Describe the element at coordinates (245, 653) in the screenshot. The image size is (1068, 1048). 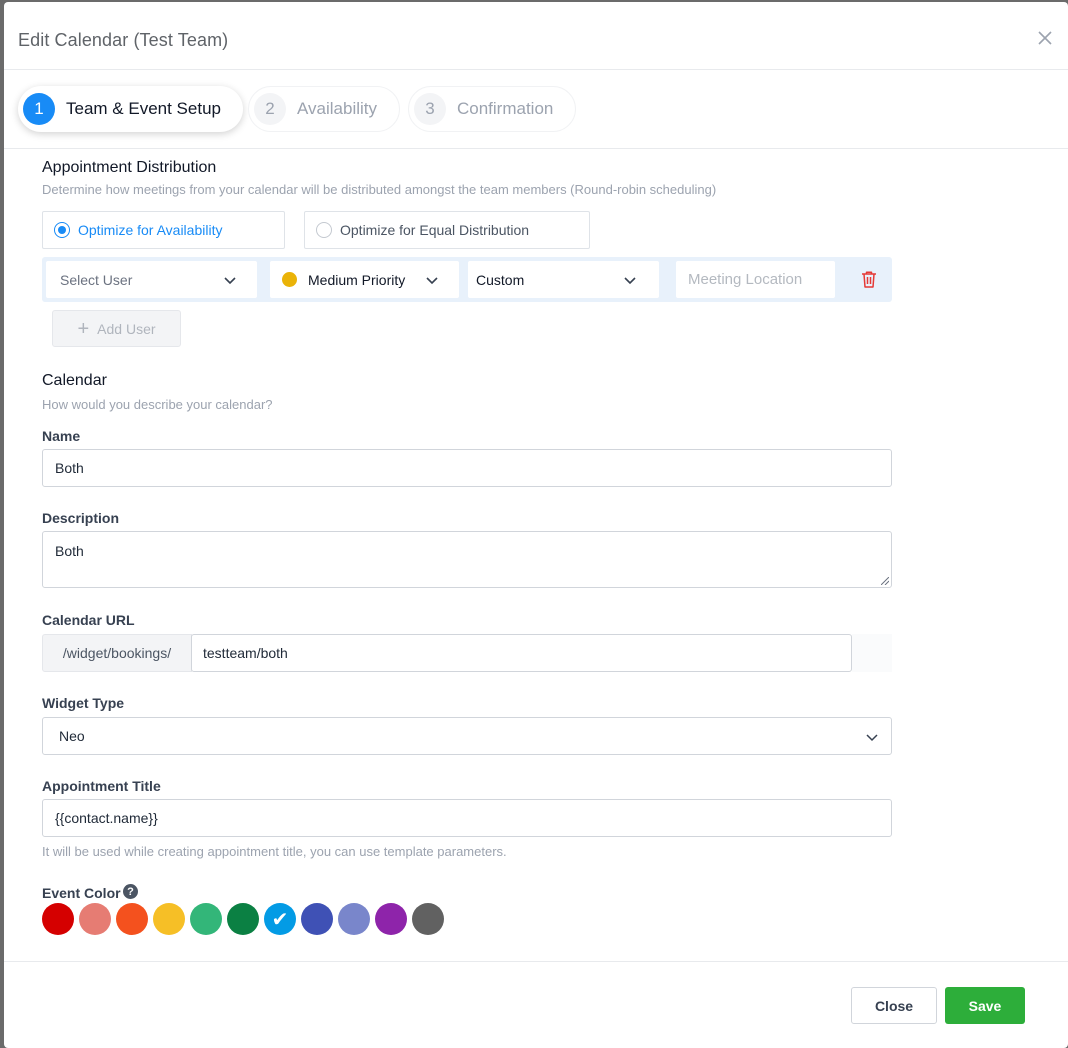
I see `calendar-url-value: testteam/both` at that location.